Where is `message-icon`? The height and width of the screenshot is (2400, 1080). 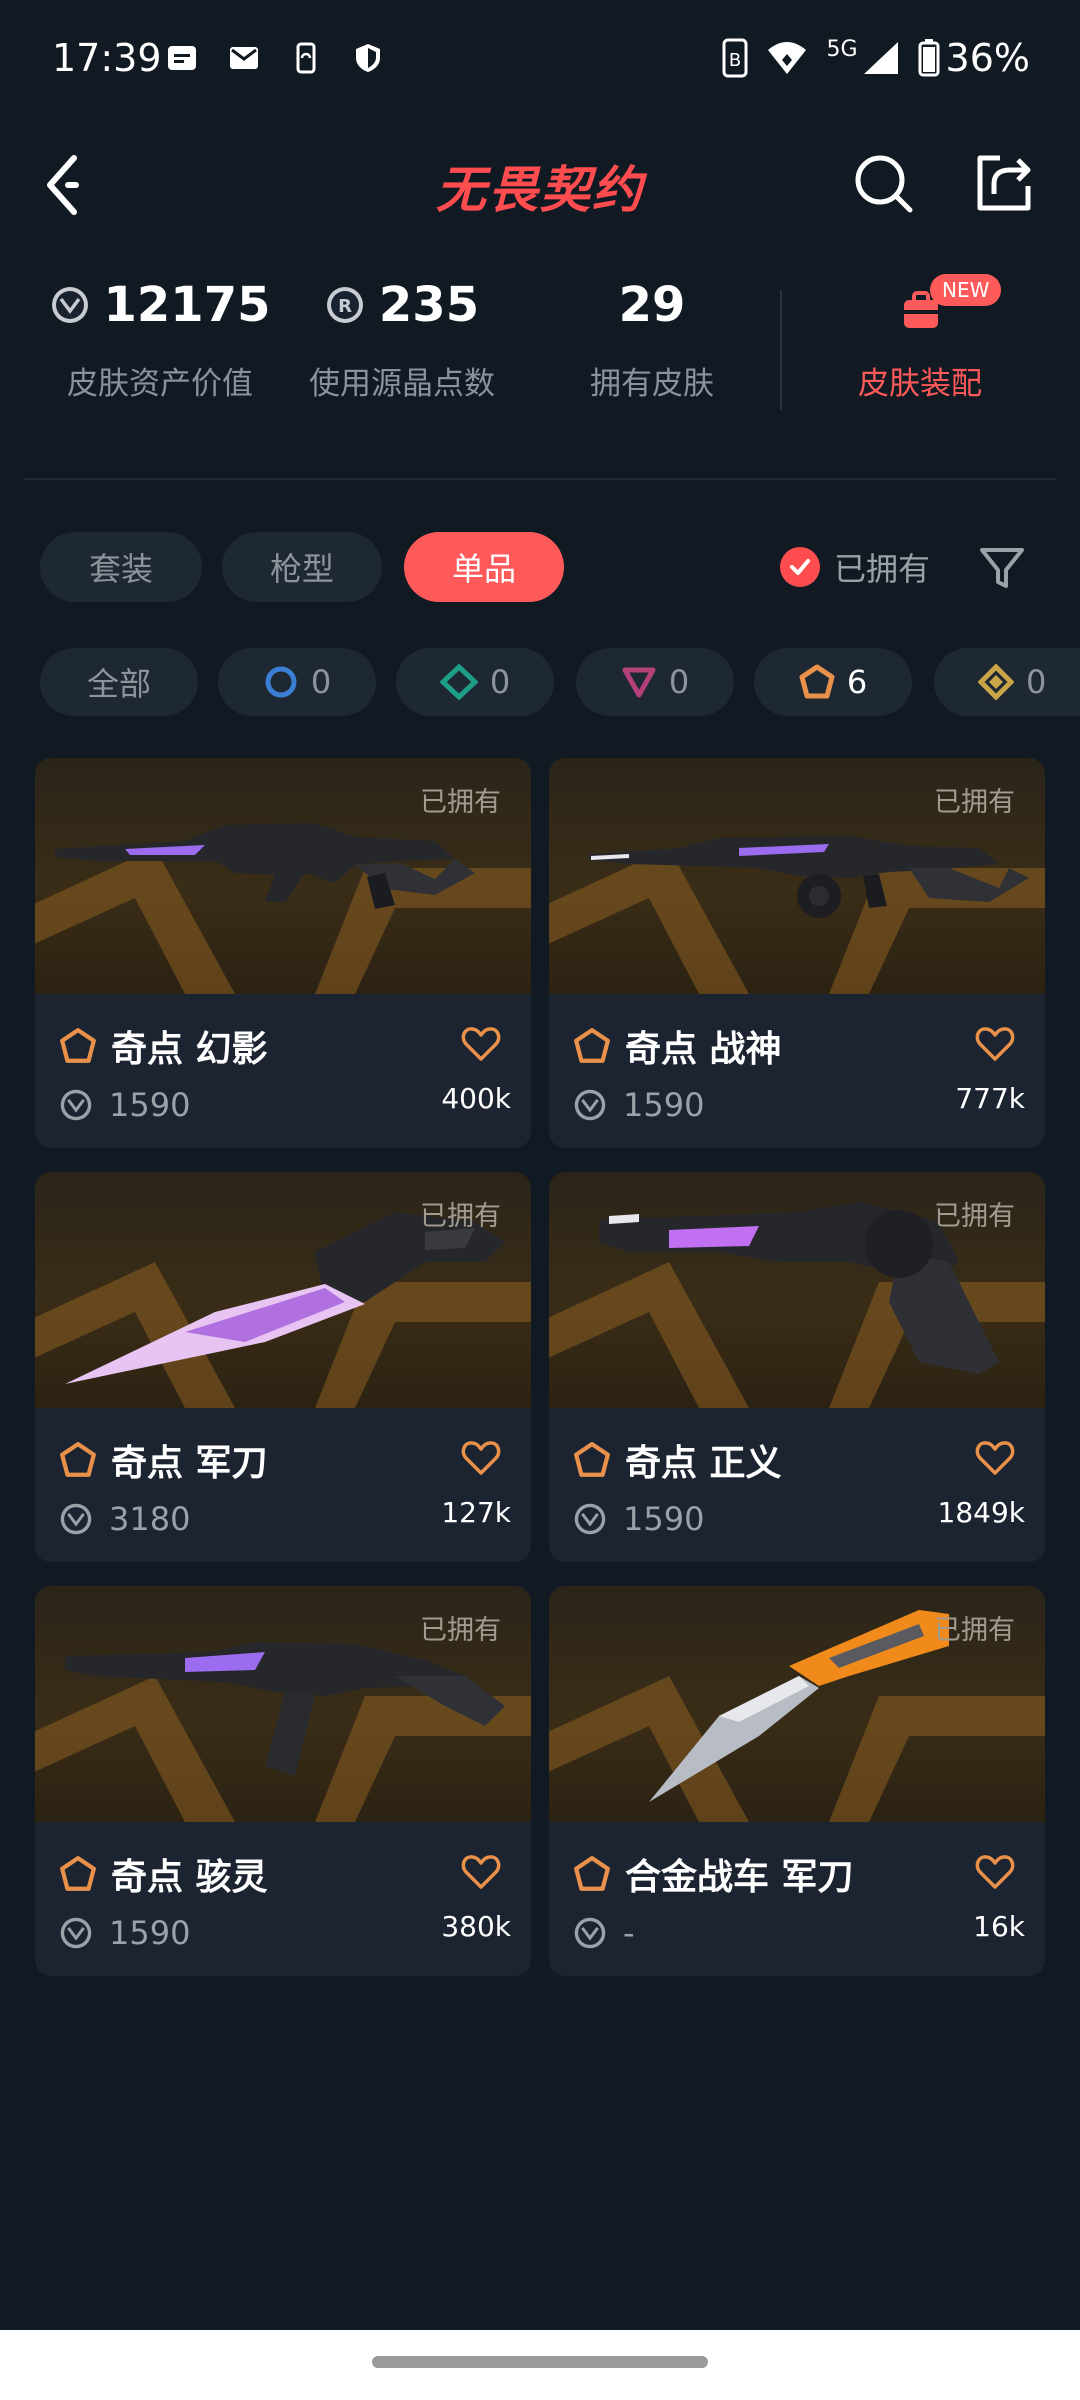
message-icon is located at coordinates (182, 58).